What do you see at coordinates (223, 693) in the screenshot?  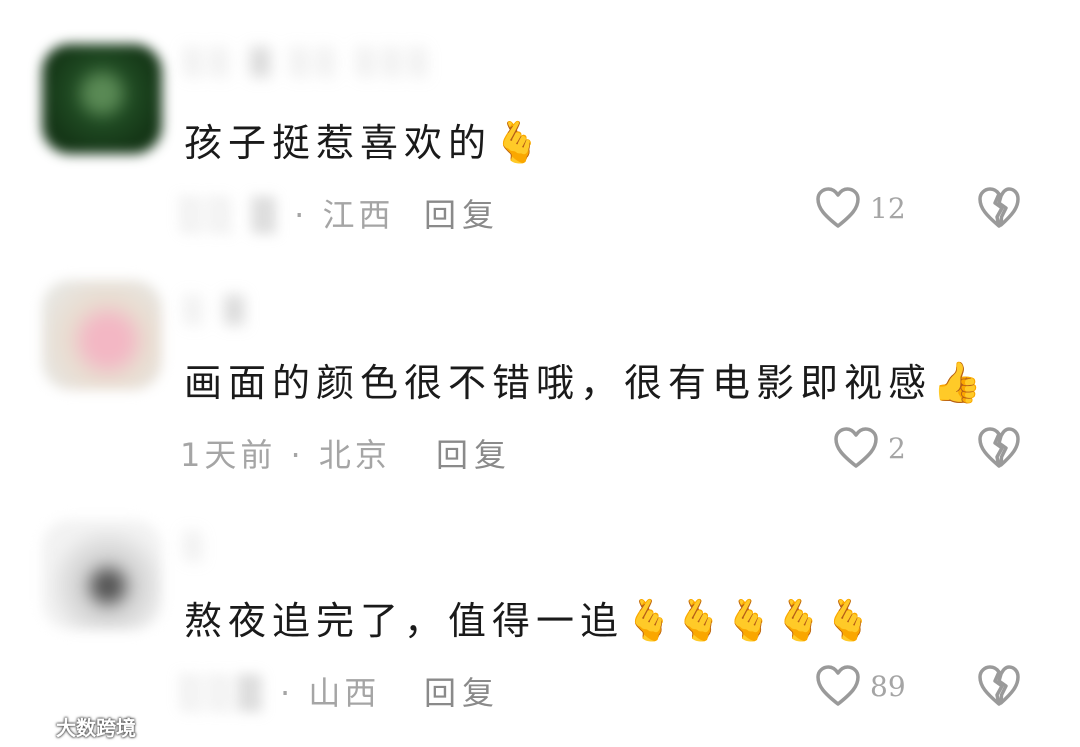 I see `comment-time: ░░▒` at bounding box center [223, 693].